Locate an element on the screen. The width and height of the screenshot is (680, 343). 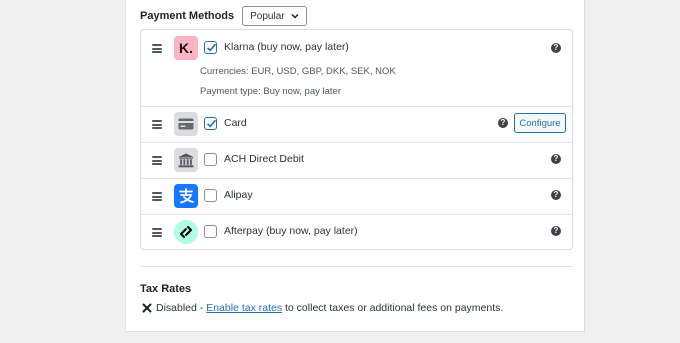
payment-methods-title: Payment Methods is located at coordinates (187, 16).